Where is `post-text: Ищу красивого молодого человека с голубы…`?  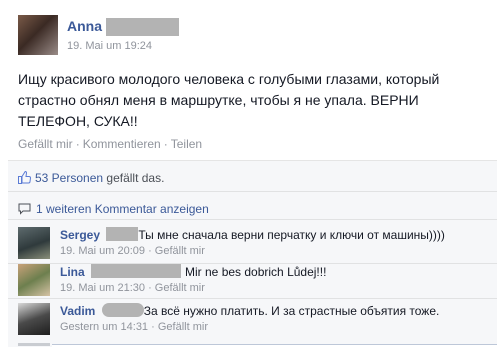 post-text: Ищу красивого молодого человека с голубы… is located at coordinates (229, 100).